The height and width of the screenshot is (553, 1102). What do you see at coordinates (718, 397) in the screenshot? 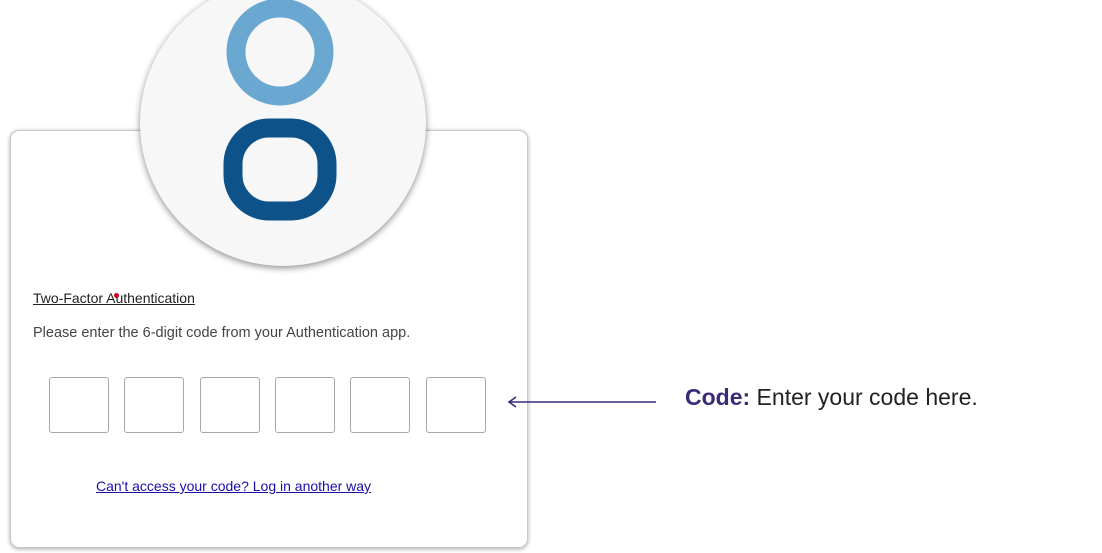
I see `callout-label: Code:` at bounding box center [718, 397].